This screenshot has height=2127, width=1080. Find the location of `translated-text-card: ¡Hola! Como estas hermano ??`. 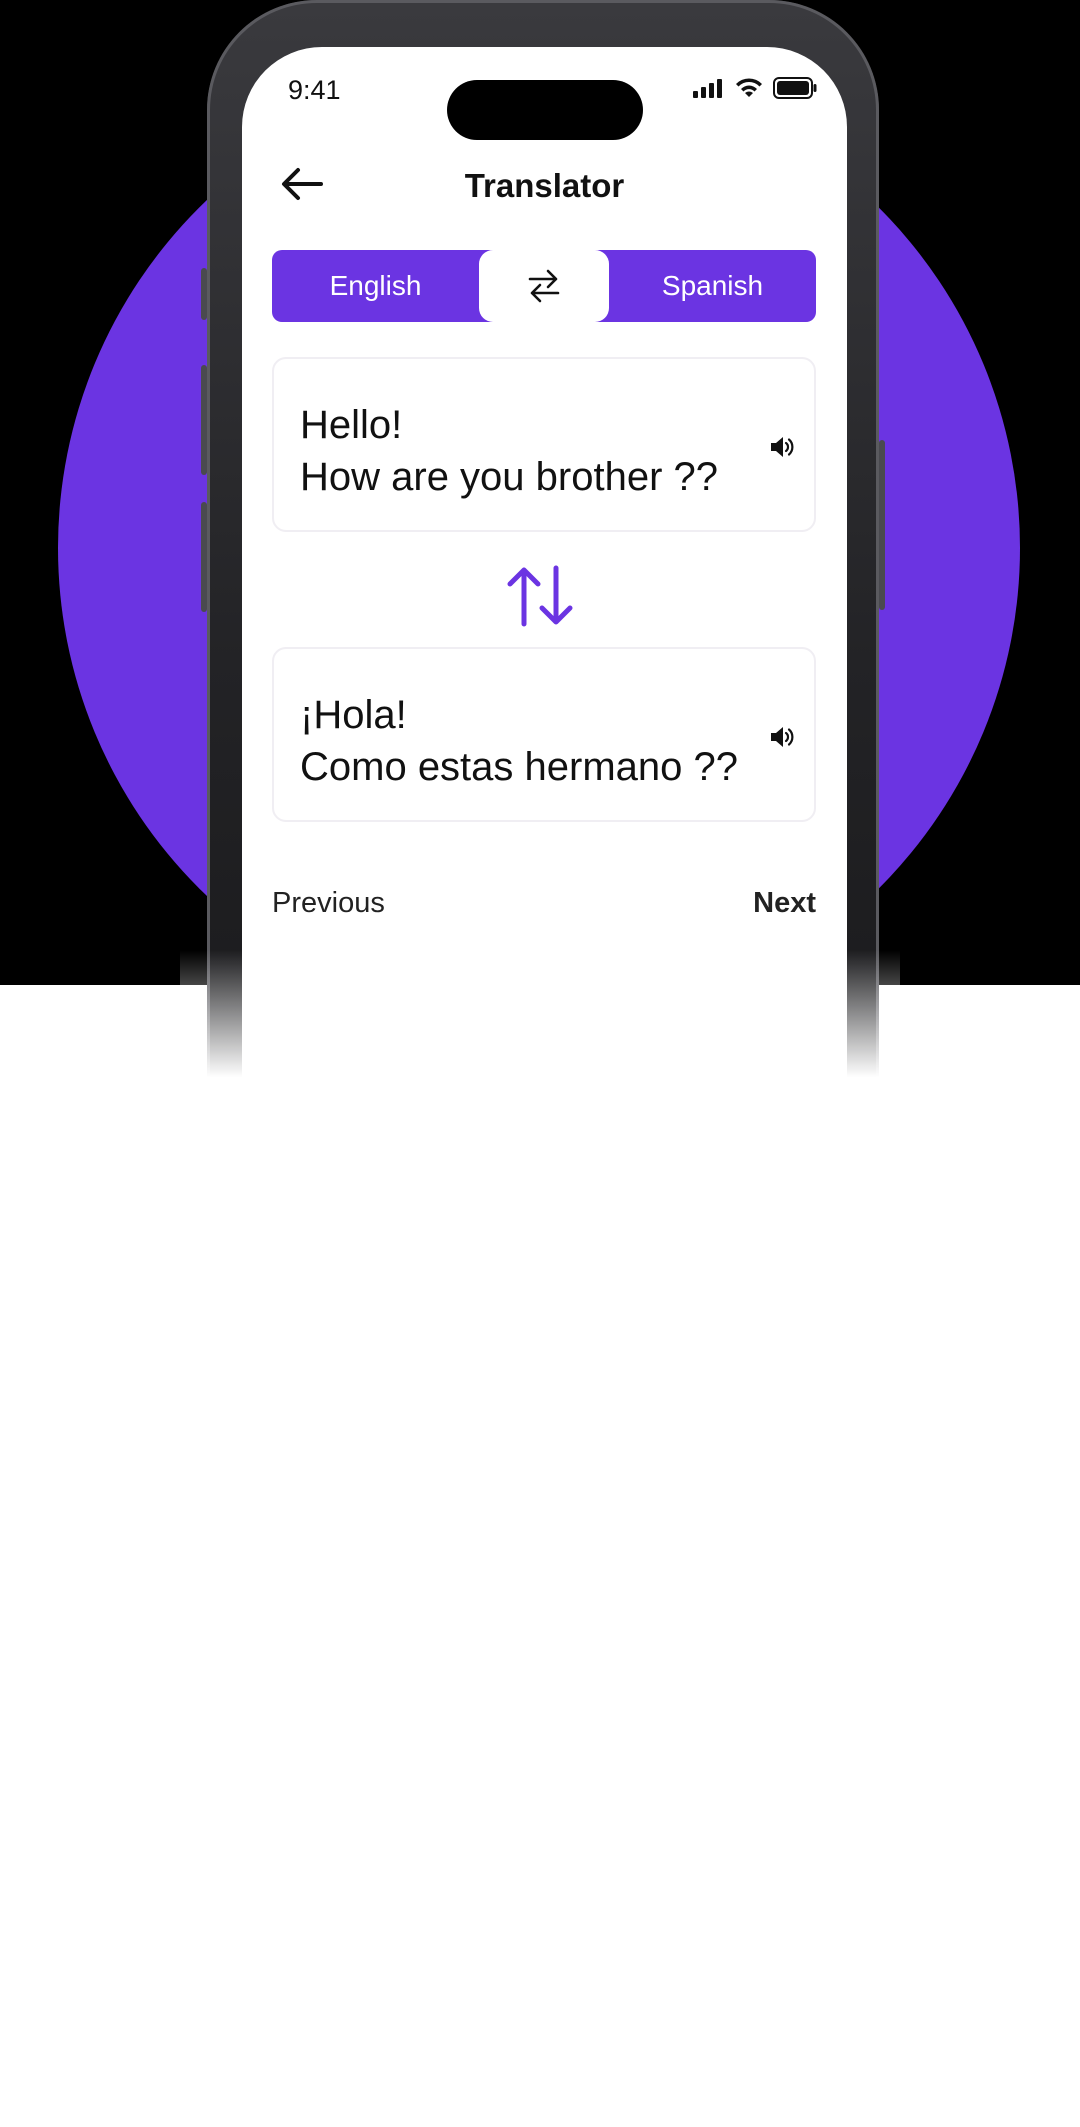

translated-text-card: ¡Hola! Como estas hermano ?? is located at coordinates (544, 734).